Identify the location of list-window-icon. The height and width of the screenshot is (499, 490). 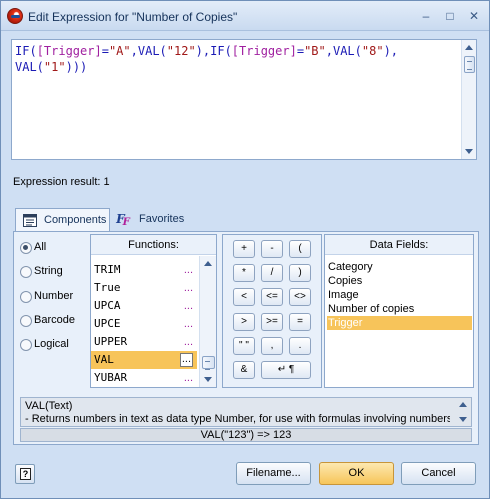
(30, 220).